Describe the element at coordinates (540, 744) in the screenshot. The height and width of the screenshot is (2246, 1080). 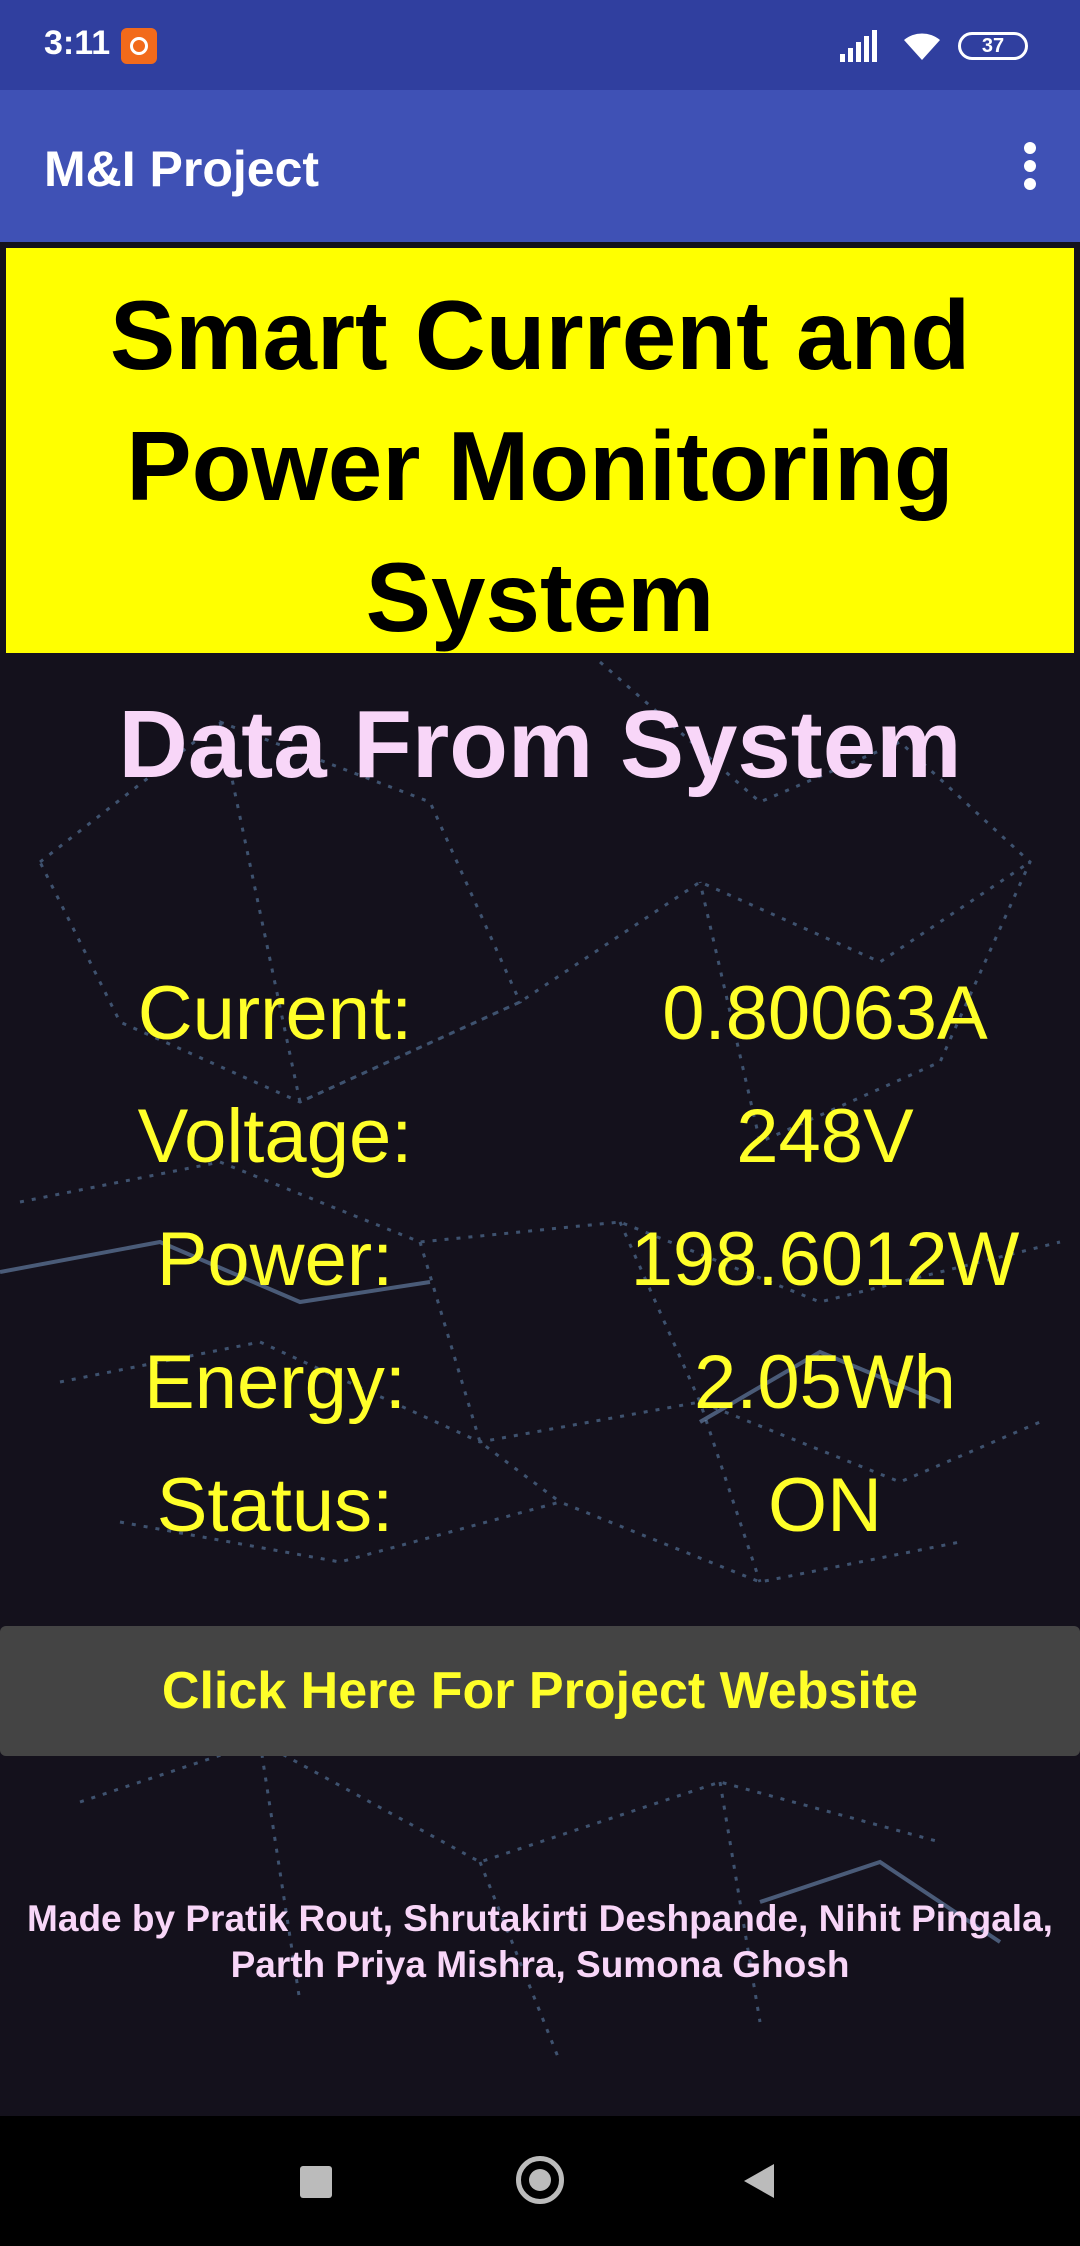
I see `section-title: Data From System` at that location.